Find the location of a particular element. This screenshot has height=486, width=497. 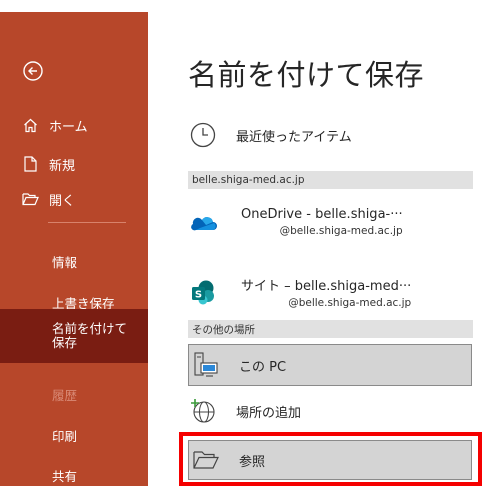

sidebar-item-label: 新規 is located at coordinates (62, 166).